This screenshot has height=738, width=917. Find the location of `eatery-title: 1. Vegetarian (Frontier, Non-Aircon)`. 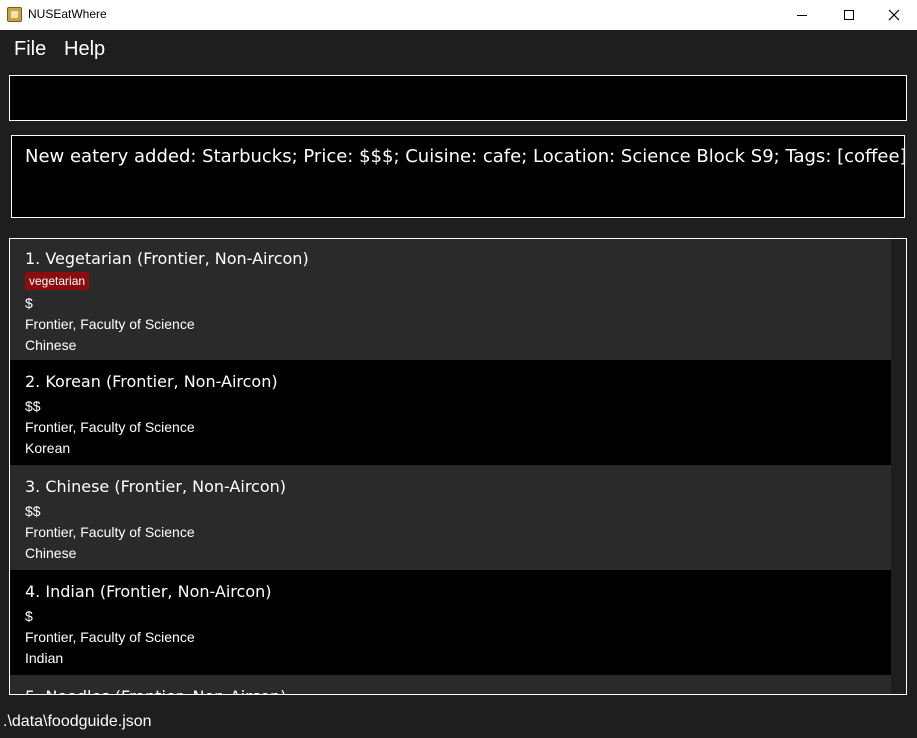

eatery-title: 1. Vegetarian (Frontier, Non-Aircon) is located at coordinates (167, 258).